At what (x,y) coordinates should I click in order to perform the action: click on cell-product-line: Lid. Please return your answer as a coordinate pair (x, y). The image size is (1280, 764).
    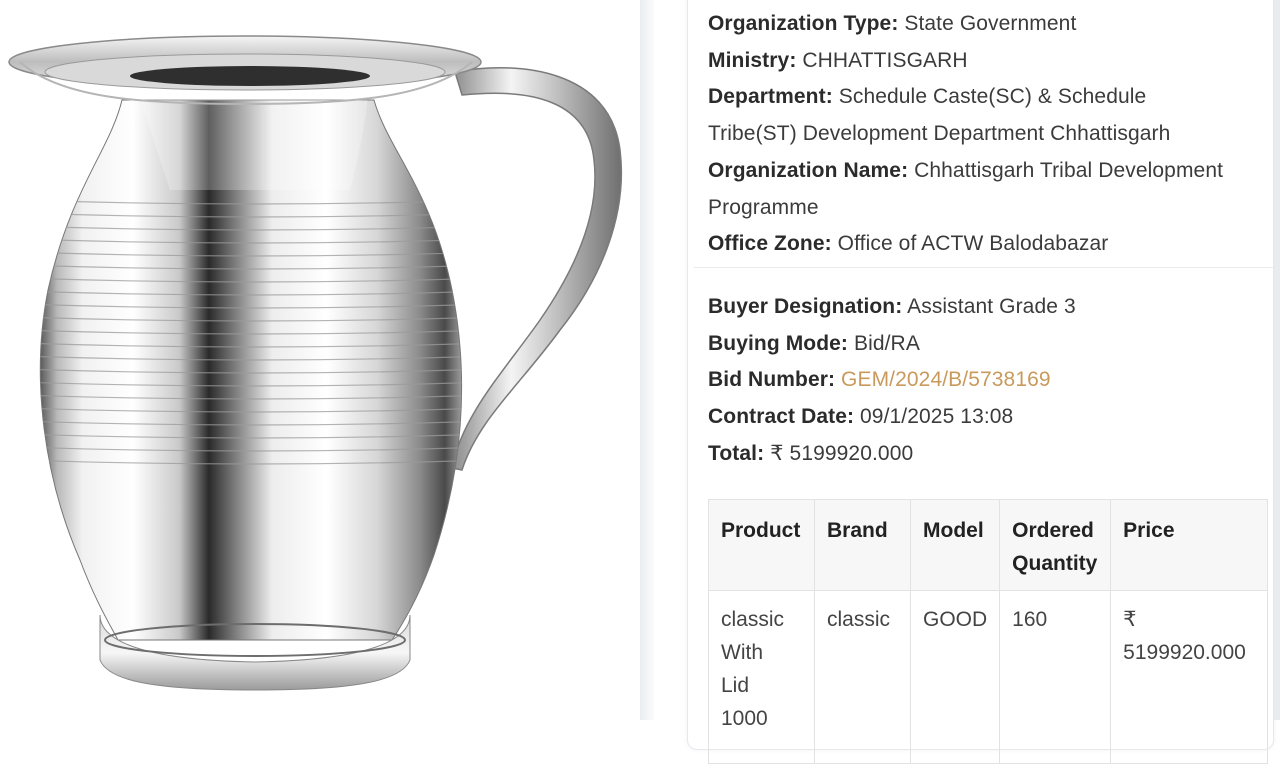
    Looking at the image, I should click on (735, 685).